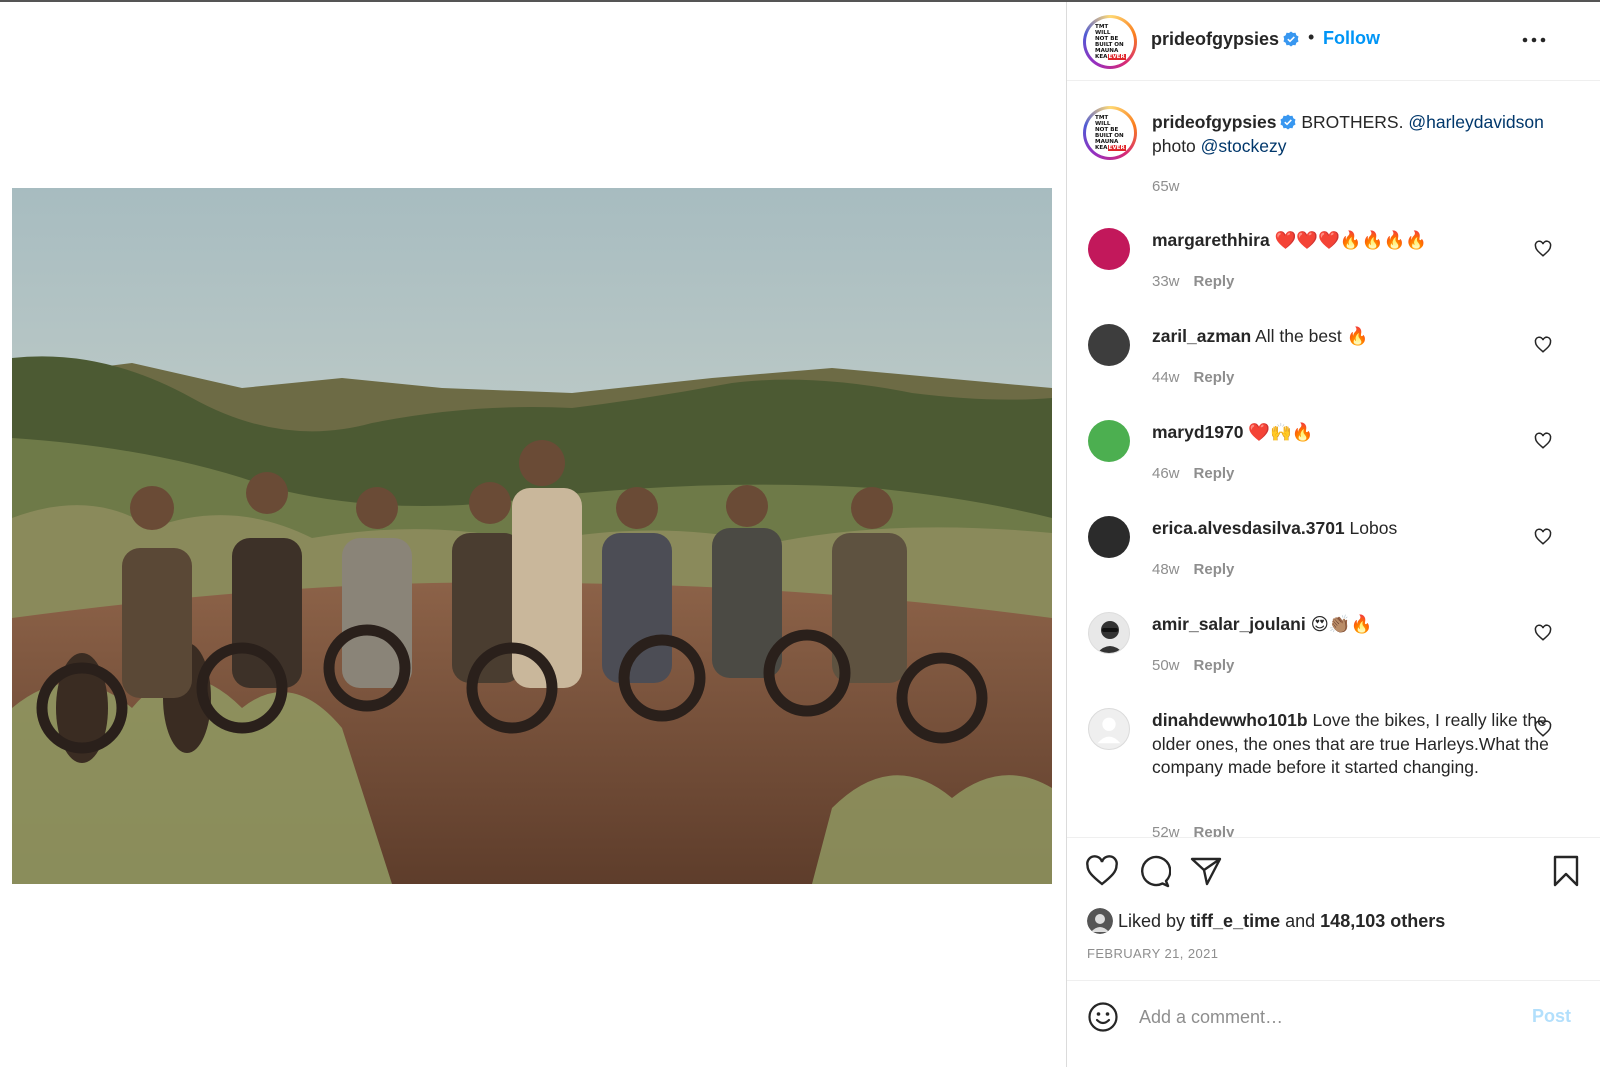 This screenshot has width=1600, height=1067. I want to click on post-comment-button: Post, so click(1551, 1016).